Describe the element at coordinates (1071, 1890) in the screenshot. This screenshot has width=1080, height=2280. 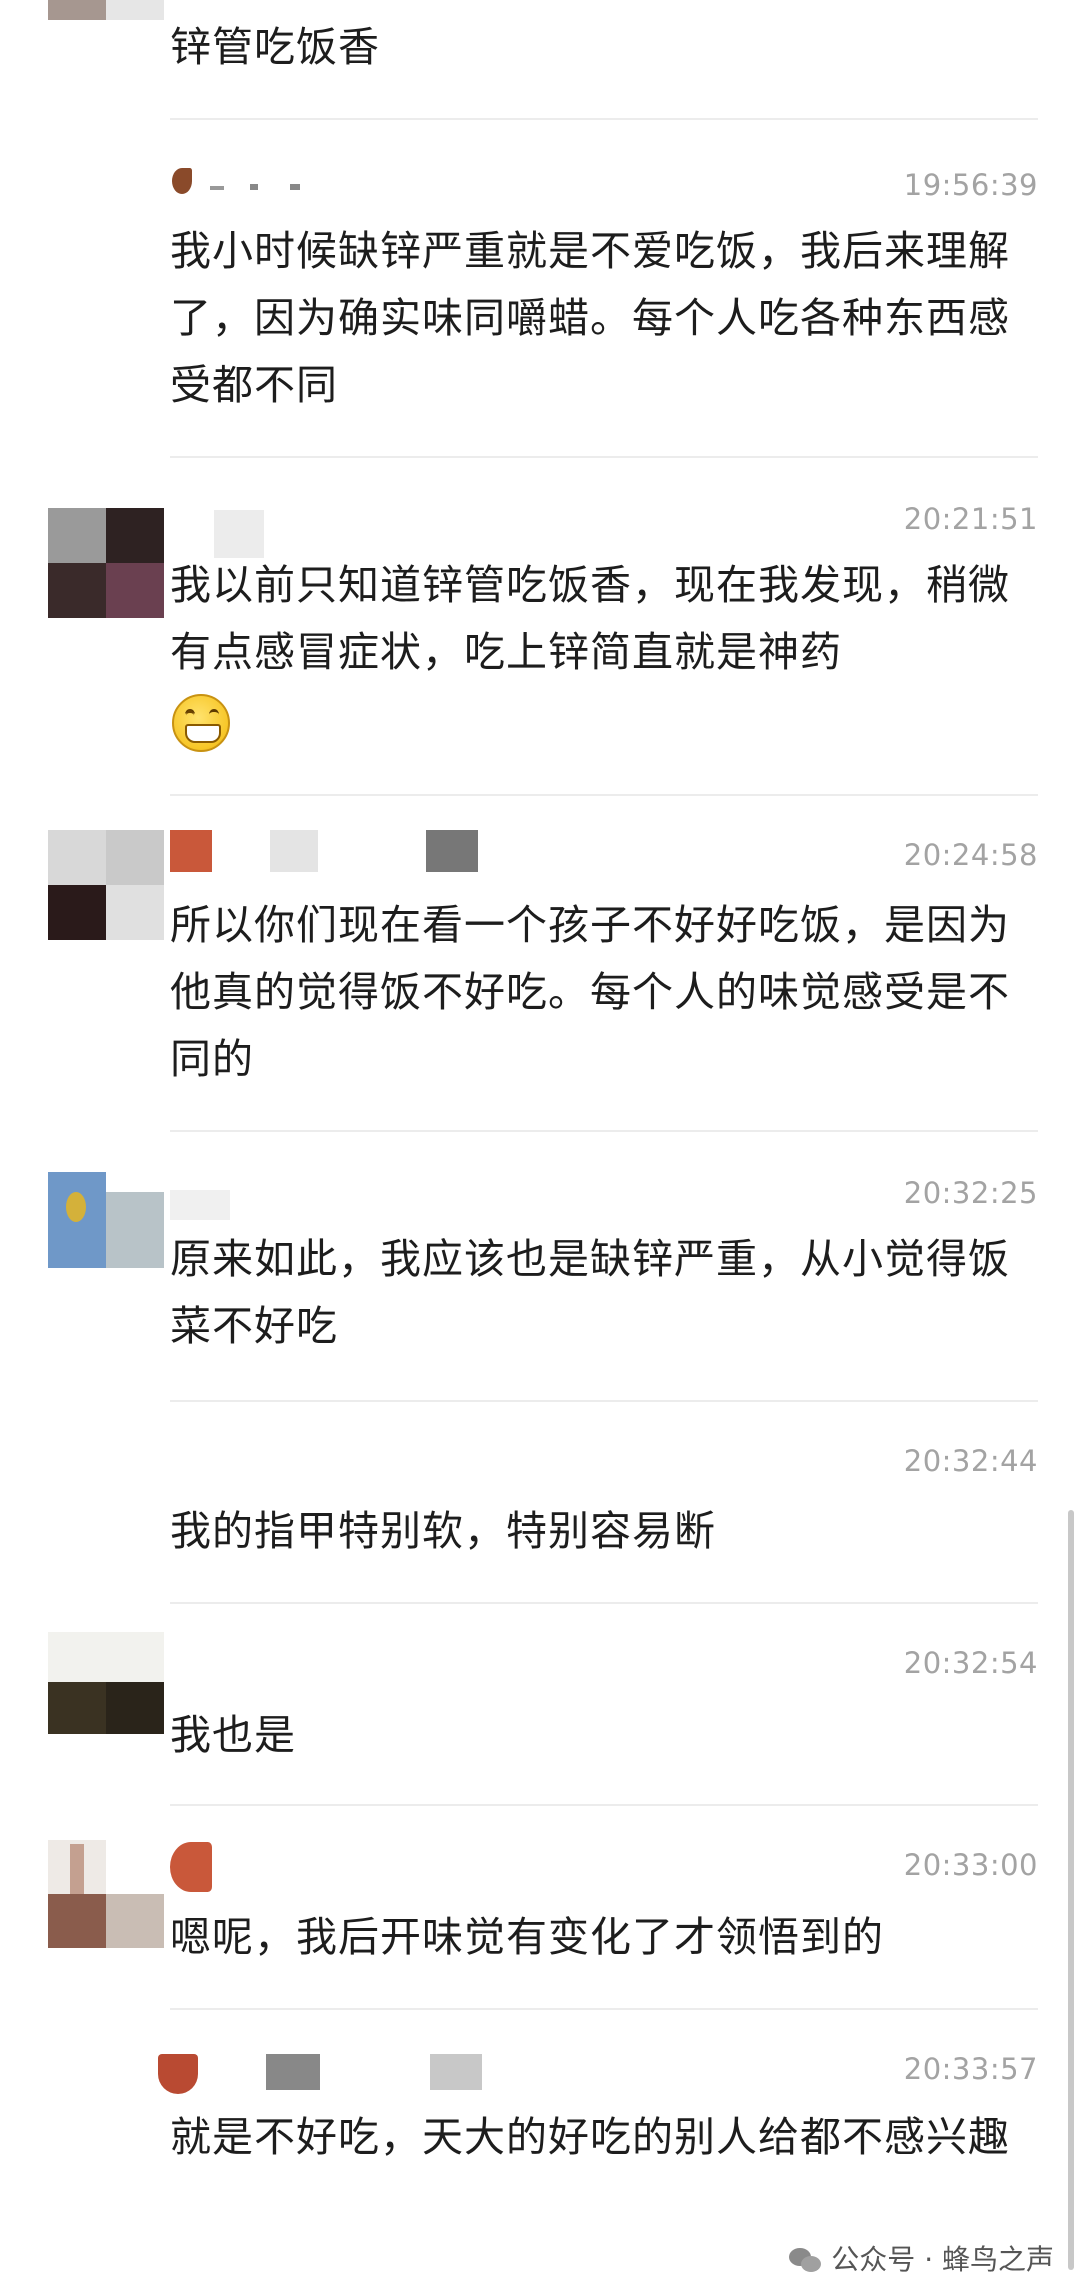
I see `scrollbar` at that location.